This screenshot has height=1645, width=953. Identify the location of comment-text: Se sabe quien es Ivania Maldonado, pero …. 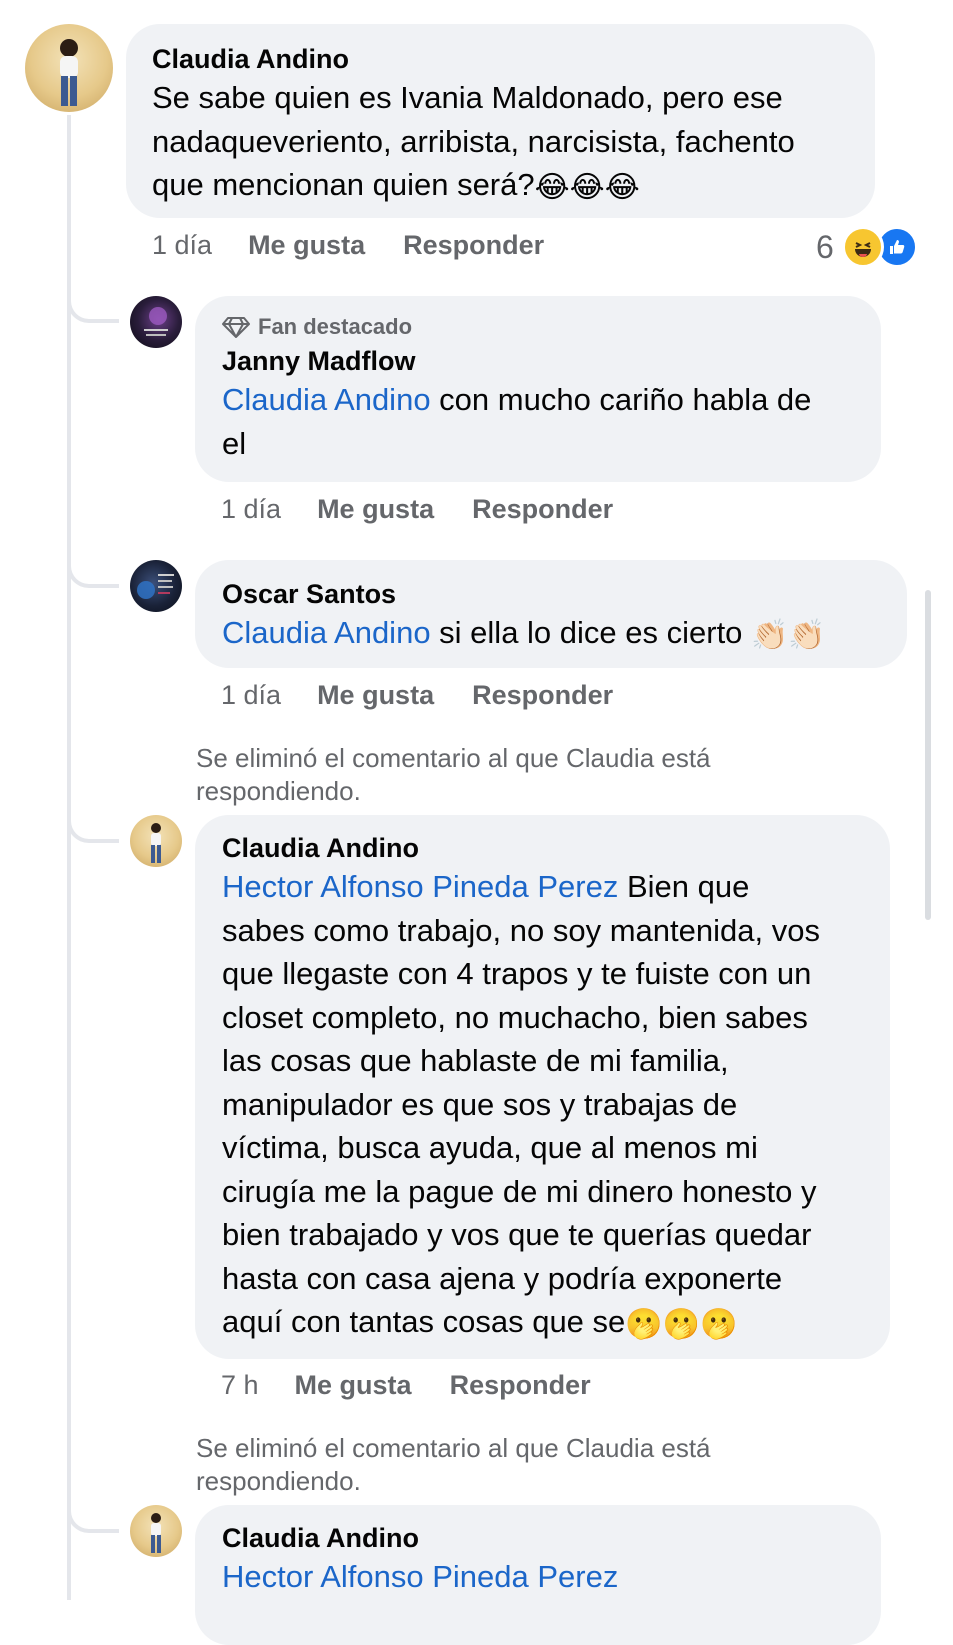
(500, 141).